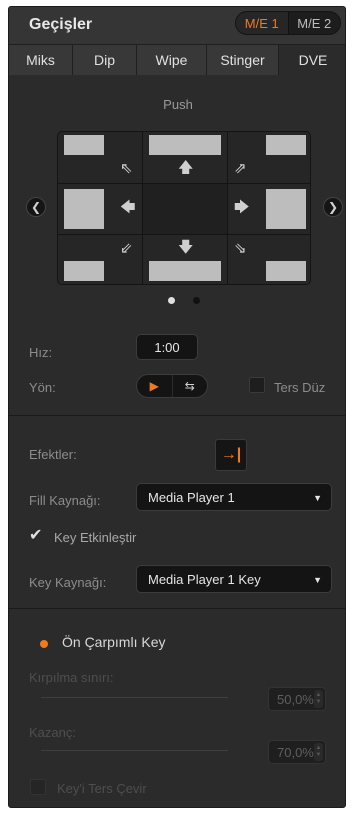 The width and height of the screenshot is (360, 814). I want to click on play-icon: ▶, so click(154, 386).